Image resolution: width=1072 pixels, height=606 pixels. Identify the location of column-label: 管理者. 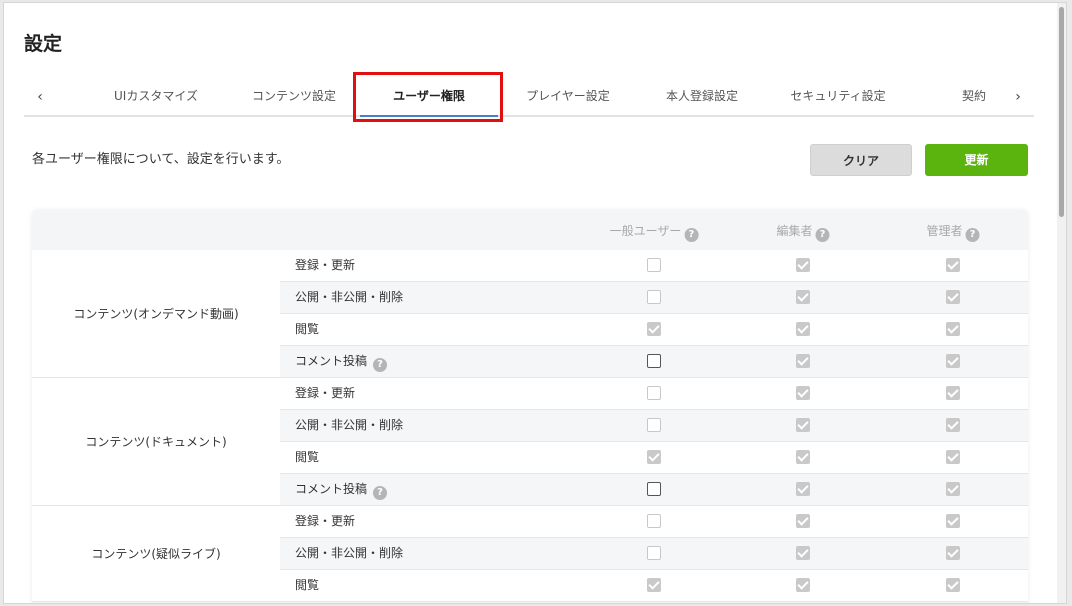
(944, 231).